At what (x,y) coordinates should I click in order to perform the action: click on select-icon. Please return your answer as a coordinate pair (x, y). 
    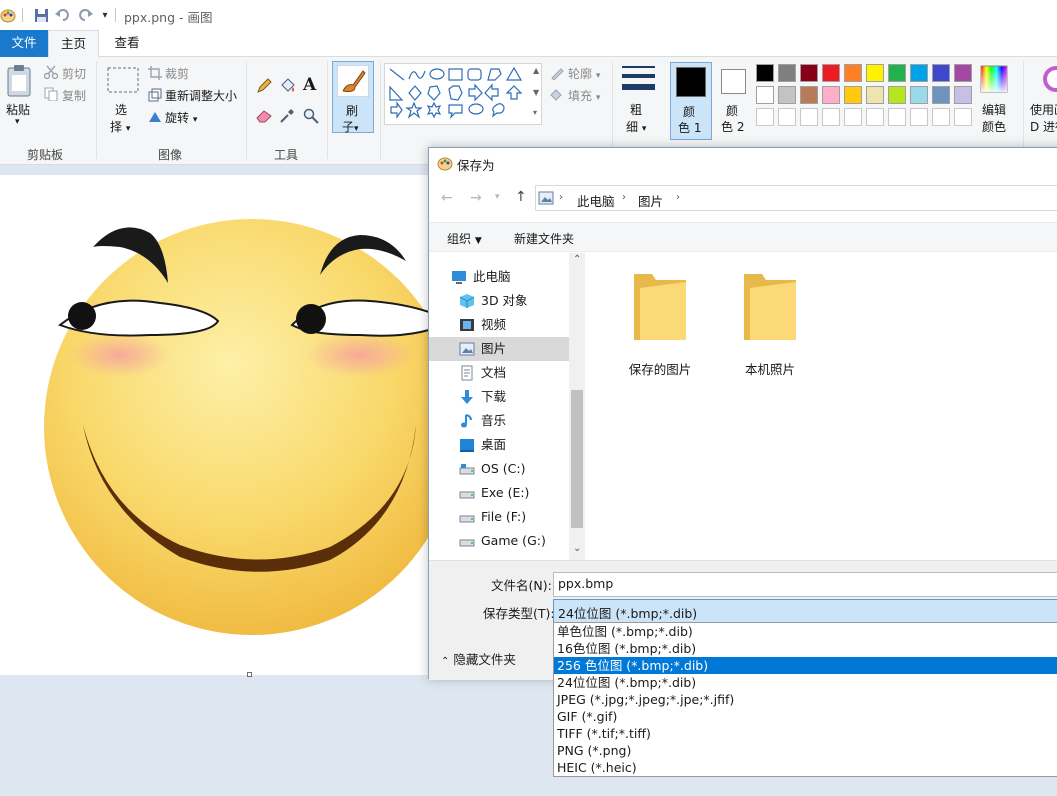
    Looking at the image, I should click on (123, 81).